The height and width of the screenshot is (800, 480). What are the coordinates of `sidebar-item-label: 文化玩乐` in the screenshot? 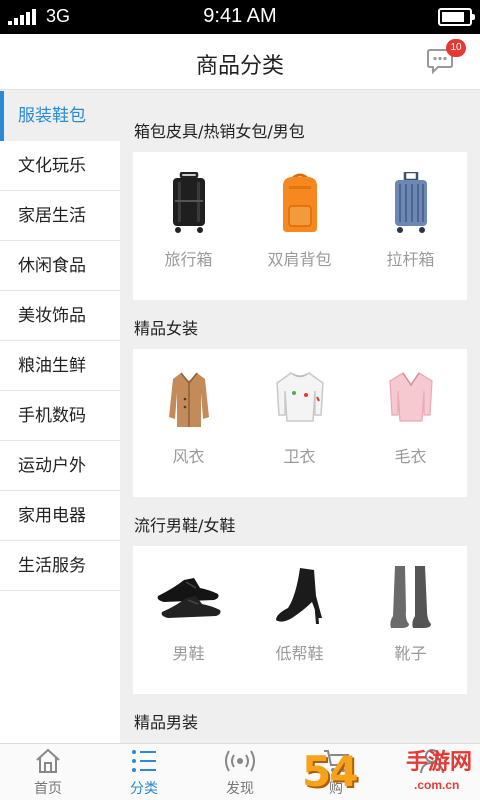 It's located at (52, 166).